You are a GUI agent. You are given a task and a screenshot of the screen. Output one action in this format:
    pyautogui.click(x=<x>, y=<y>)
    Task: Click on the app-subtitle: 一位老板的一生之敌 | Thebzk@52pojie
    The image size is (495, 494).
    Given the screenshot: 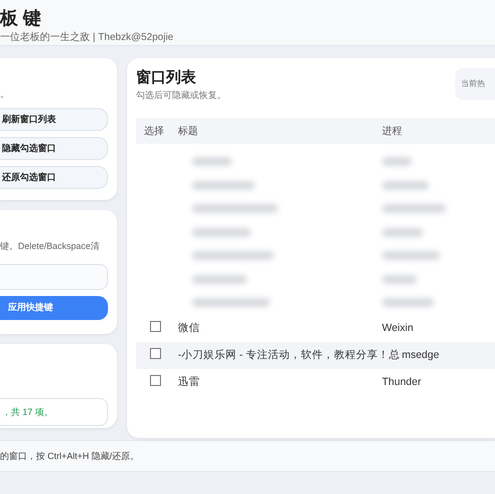 What is the action you would take?
    pyautogui.click(x=87, y=37)
    